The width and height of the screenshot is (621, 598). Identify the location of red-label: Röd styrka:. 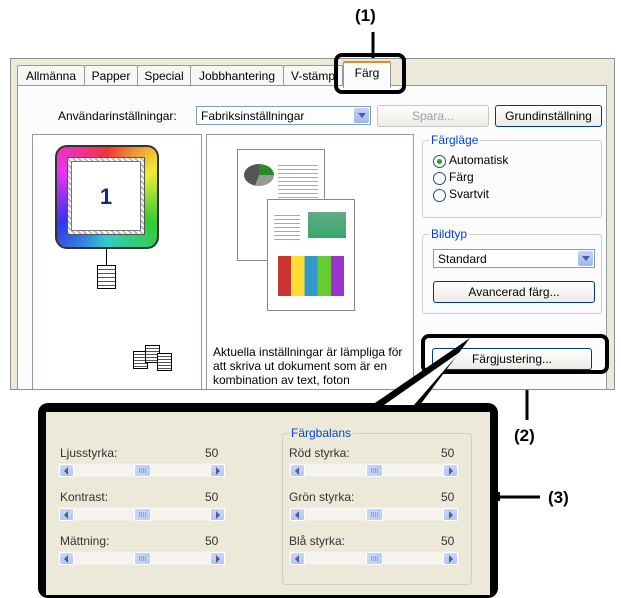
(319, 453).